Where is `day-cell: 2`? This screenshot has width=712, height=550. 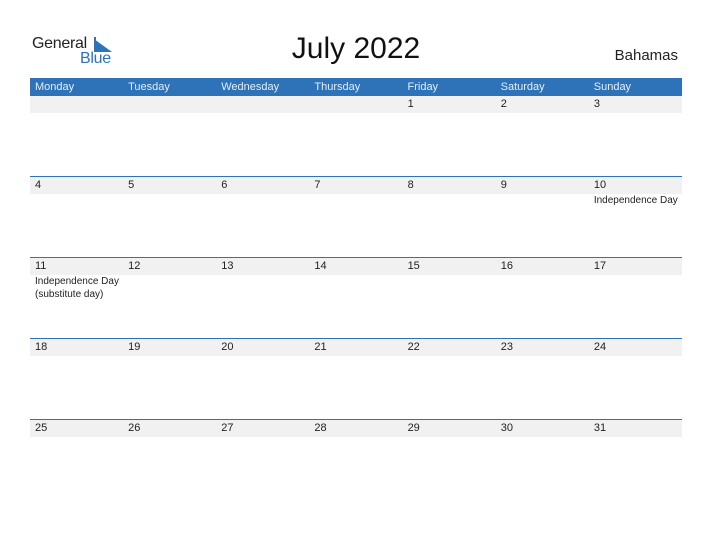 day-cell: 2 is located at coordinates (542, 136).